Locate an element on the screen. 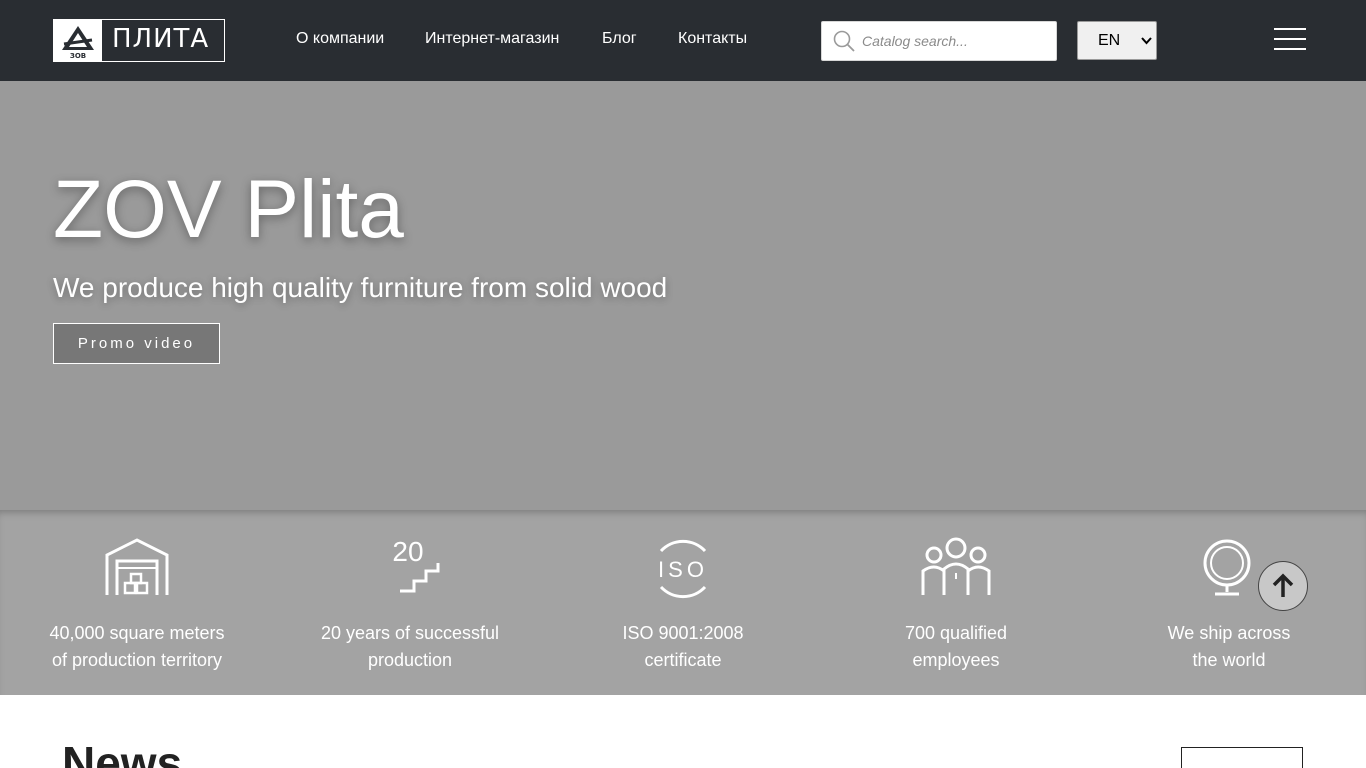 This screenshot has width=1366, height=768. feature-item: ISO ISO 9001:2008 certificate is located at coordinates (683, 602).